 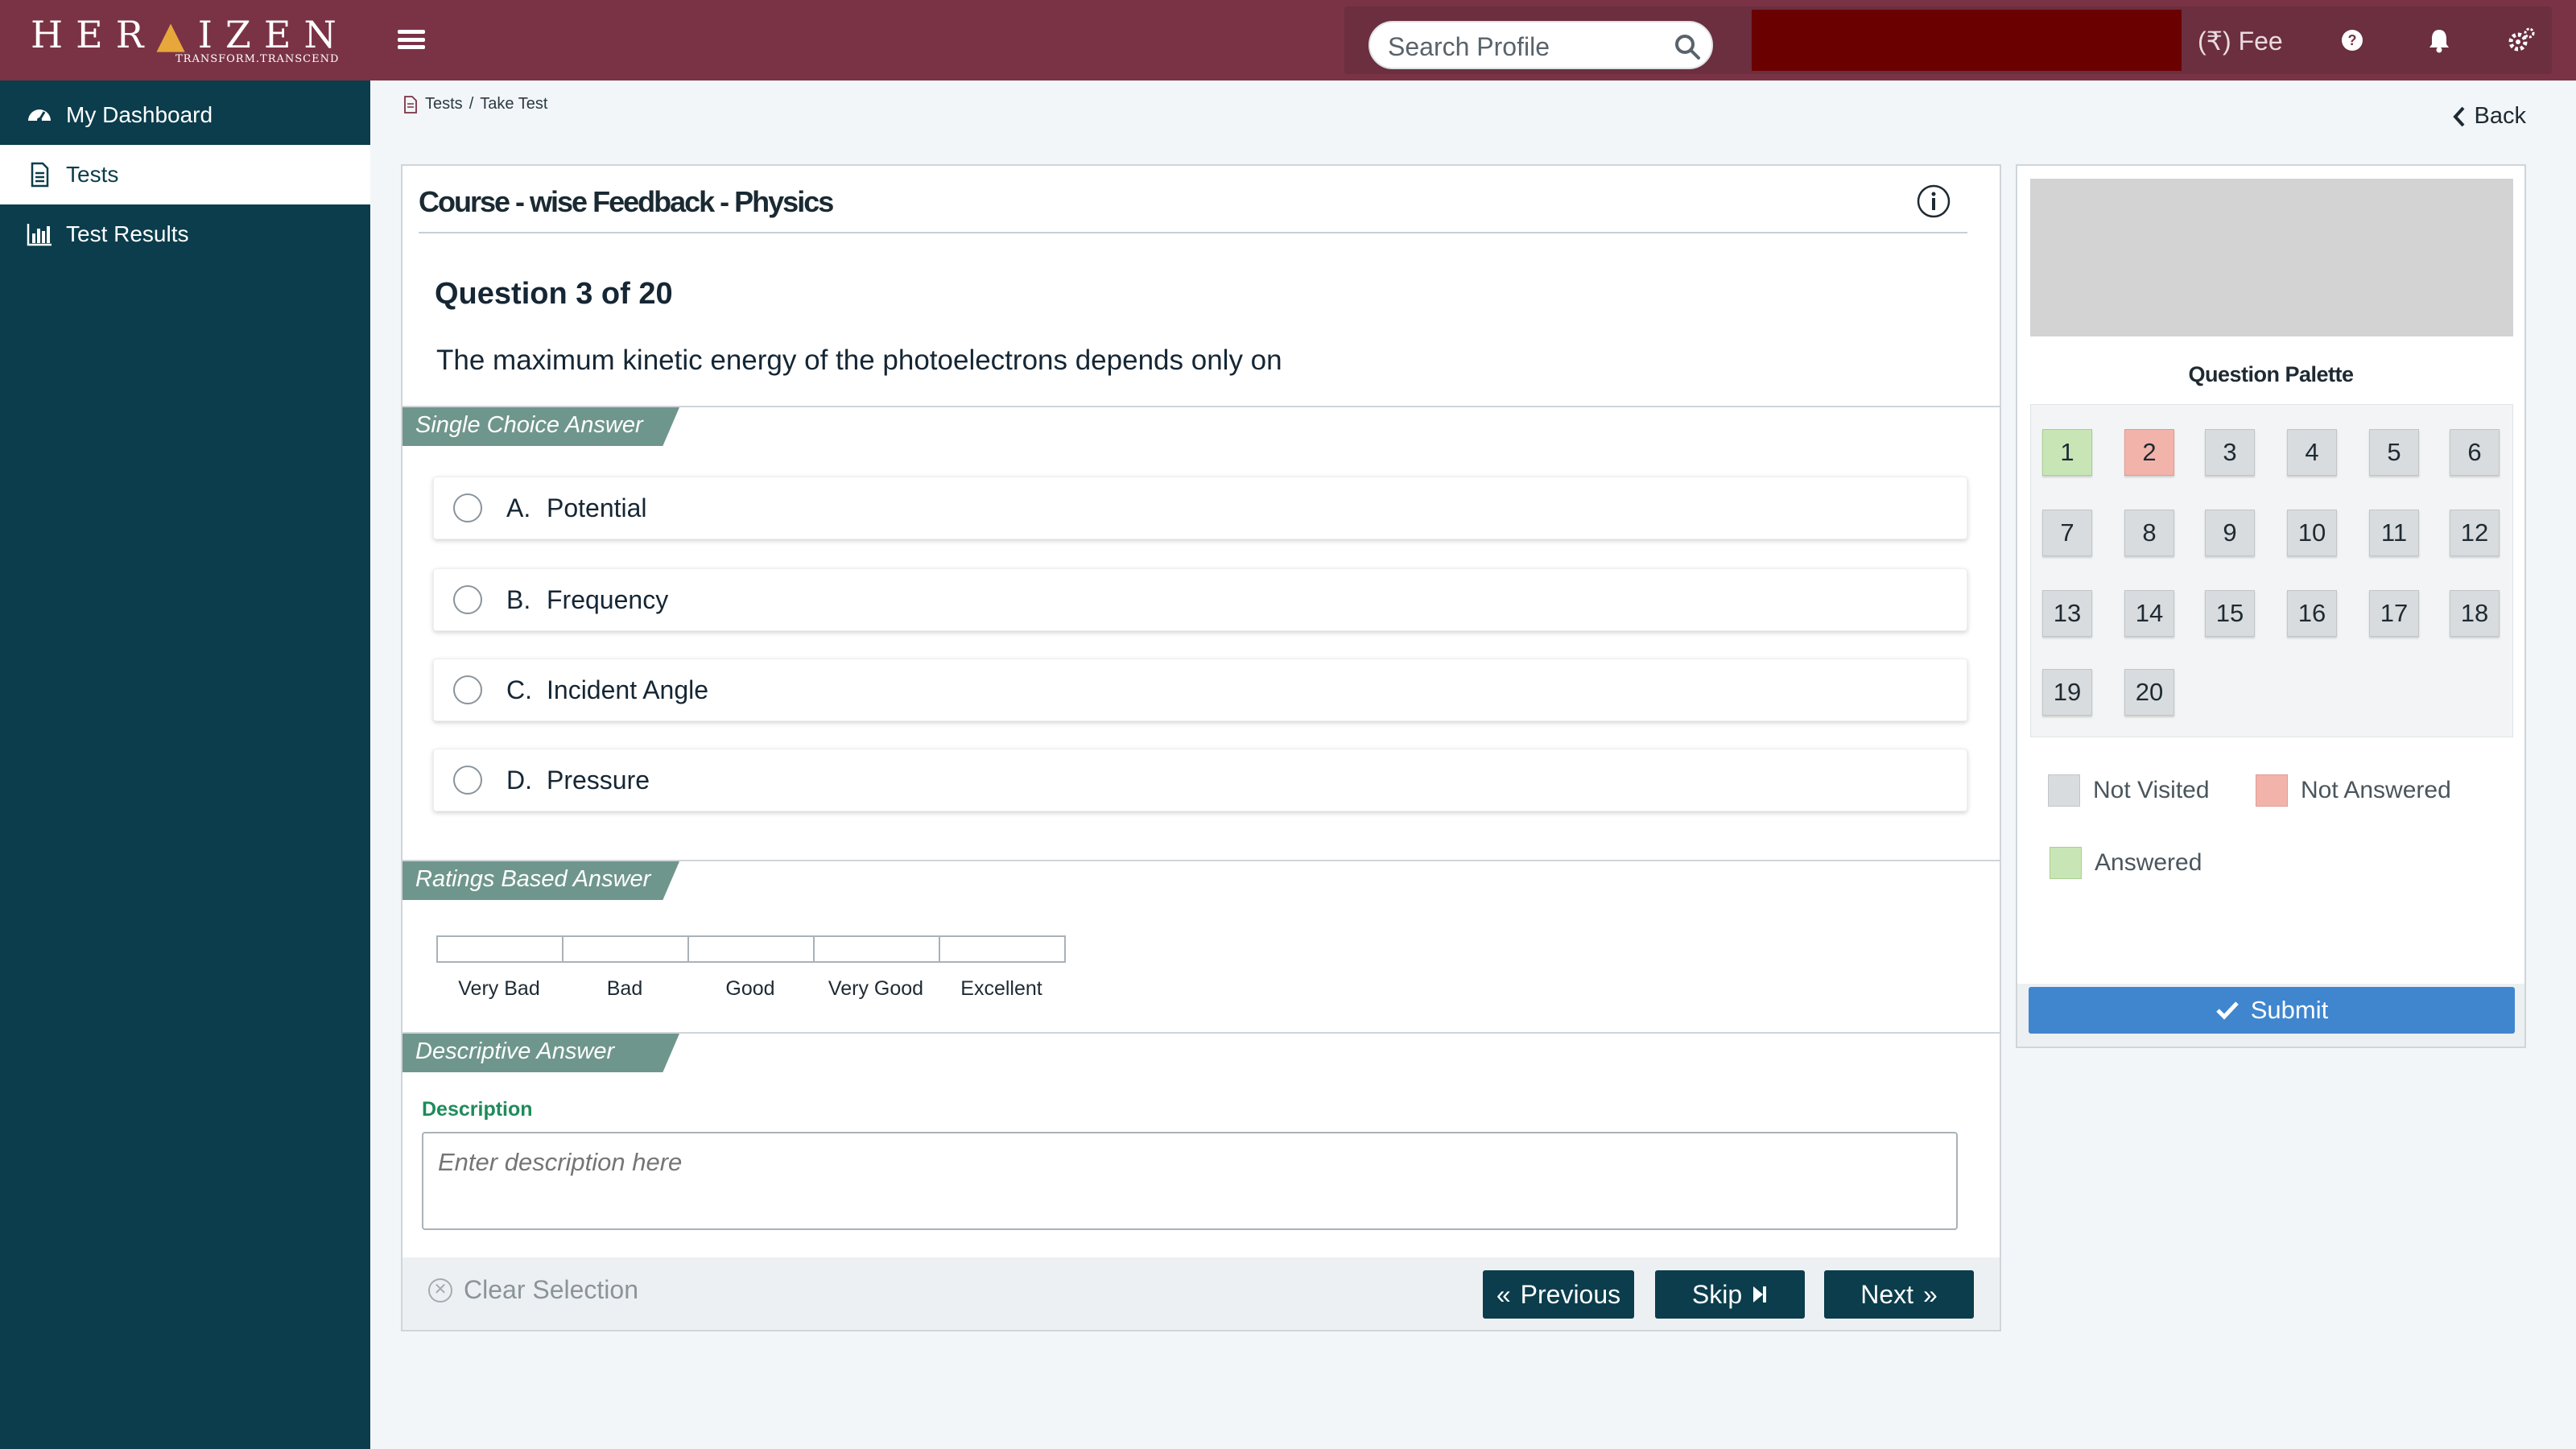 What do you see at coordinates (2312, 613) in the screenshot?
I see `palette-question-16: 16` at bounding box center [2312, 613].